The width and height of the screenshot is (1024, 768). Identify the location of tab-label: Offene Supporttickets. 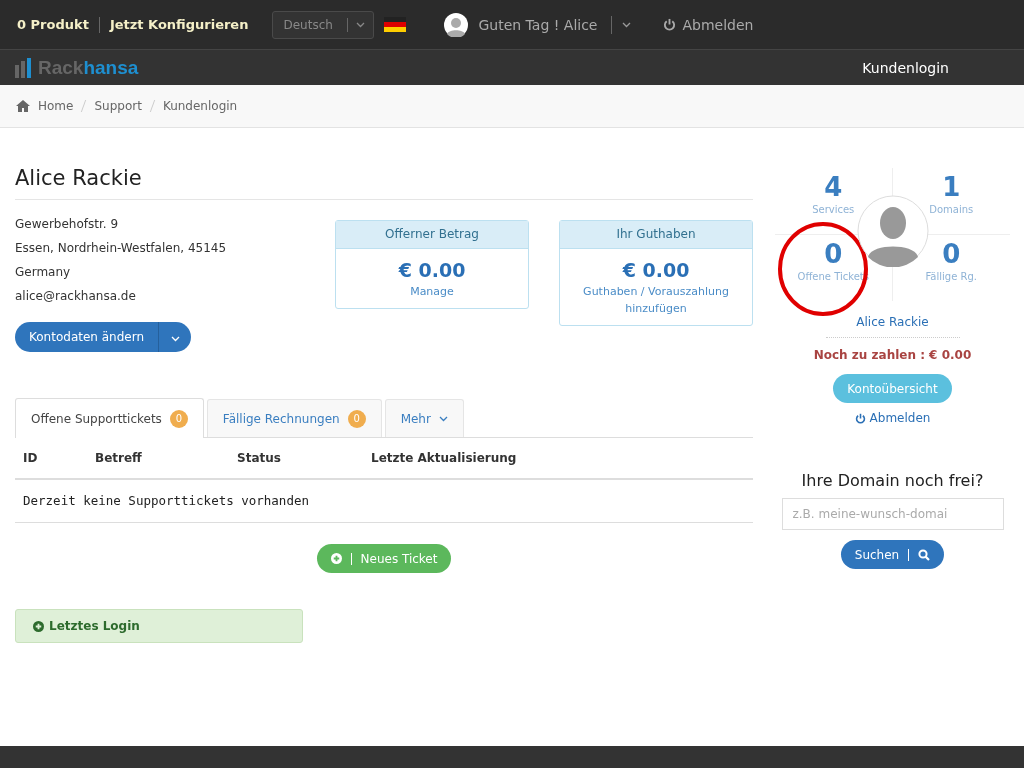
(96, 418).